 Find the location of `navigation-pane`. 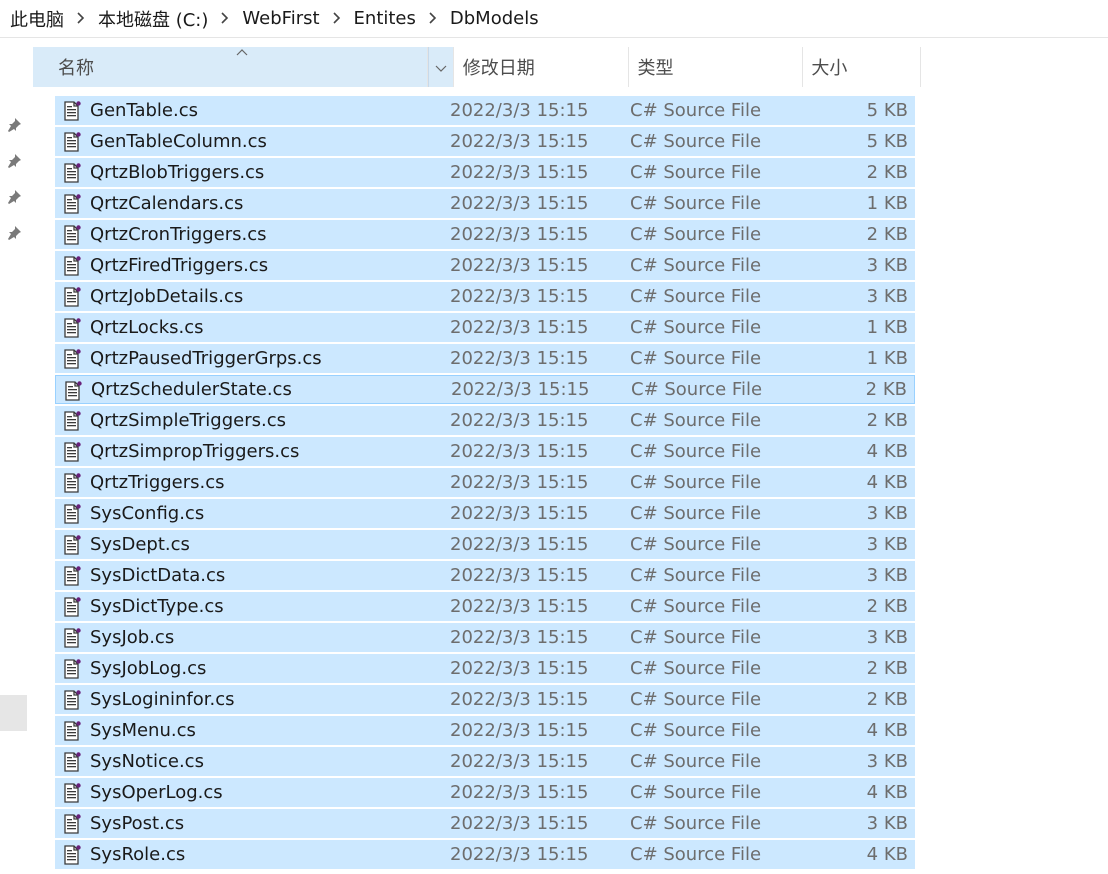

navigation-pane is located at coordinates (15, 456).